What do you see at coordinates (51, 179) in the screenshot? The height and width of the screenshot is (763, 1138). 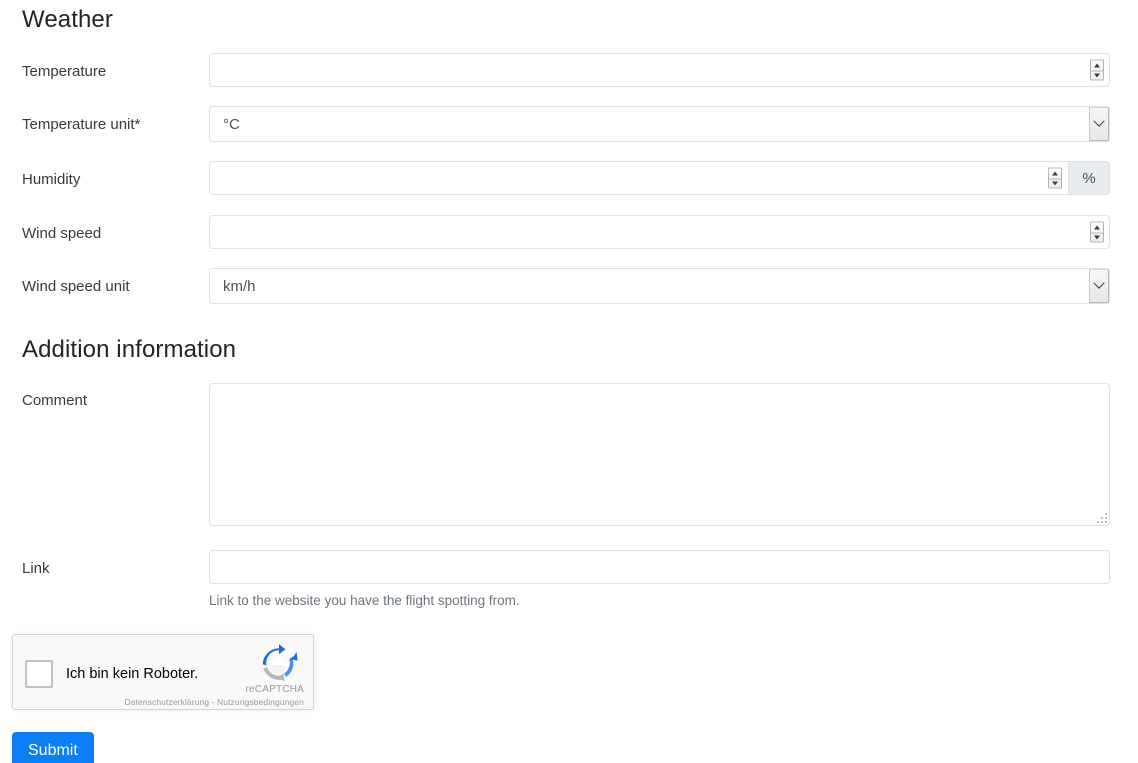 I see `label-humidity: Humidity` at bounding box center [51, 179].